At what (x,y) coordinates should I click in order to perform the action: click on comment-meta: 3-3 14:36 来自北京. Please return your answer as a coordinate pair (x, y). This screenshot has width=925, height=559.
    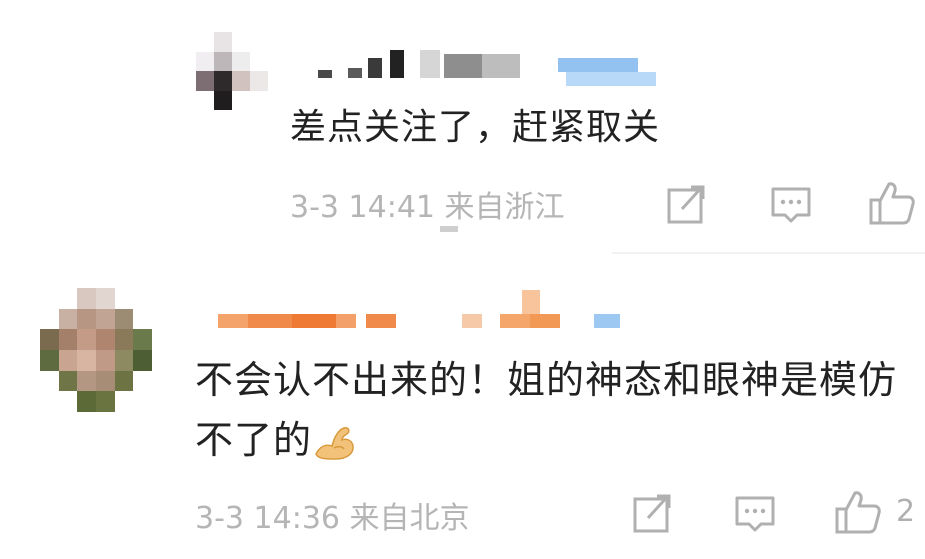
    Looking at the image, I should click on (332, 515).